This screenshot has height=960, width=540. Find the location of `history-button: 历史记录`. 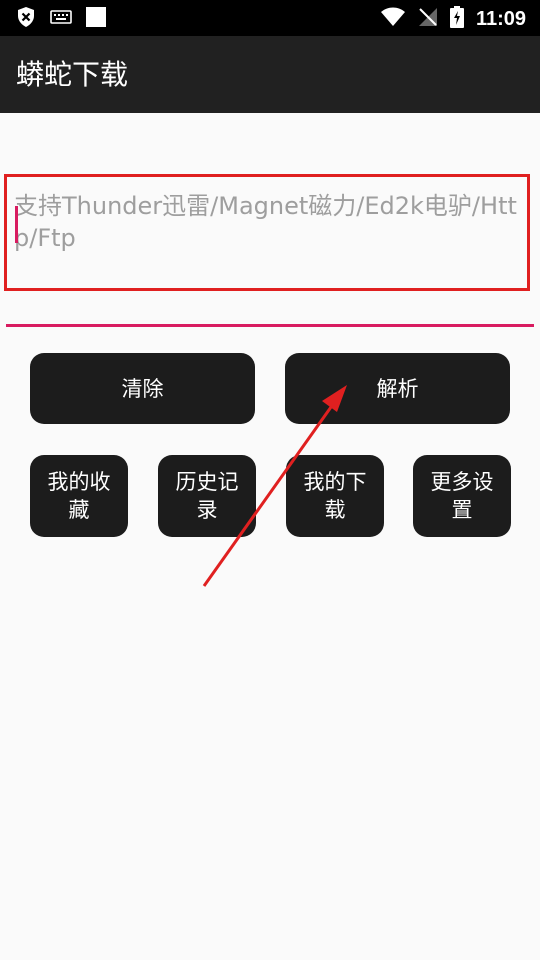

history-button: 历史记录 is located at coordinates (207, 496).